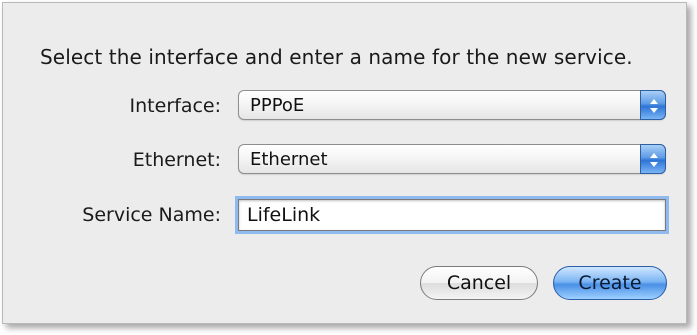  Describe the element at coordinates (175, 106) in the screenshot. I see `interface-label: Interface:` at that location.